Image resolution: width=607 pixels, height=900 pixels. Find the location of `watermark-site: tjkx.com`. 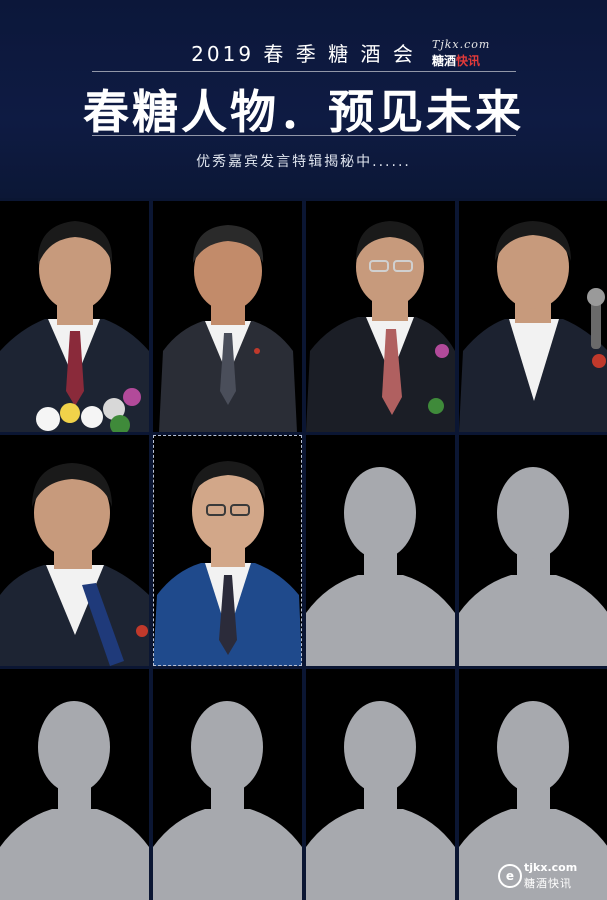

watermark-site: tjkx.com is located at coordinates (551, 867).